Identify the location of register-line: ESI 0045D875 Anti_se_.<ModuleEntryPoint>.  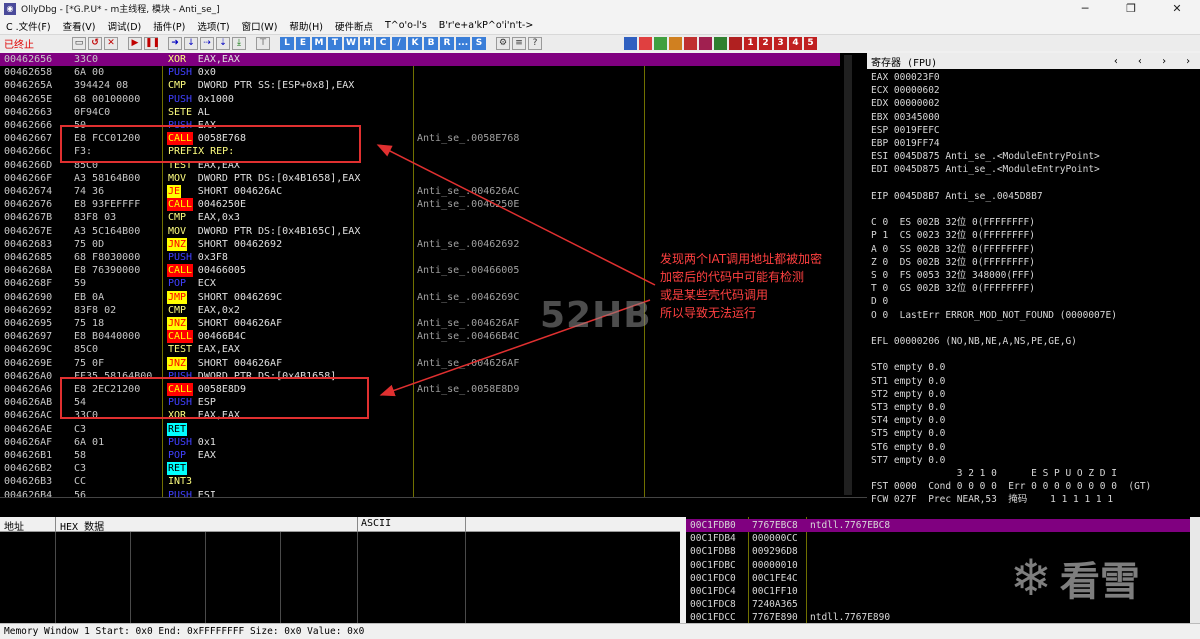
(985, 156).